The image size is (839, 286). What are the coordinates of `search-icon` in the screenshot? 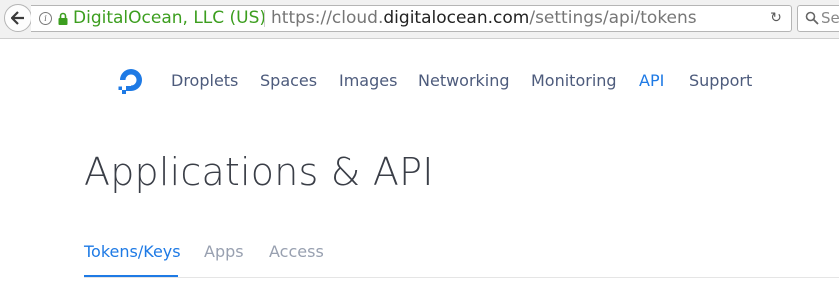 It's located at (812, 18).